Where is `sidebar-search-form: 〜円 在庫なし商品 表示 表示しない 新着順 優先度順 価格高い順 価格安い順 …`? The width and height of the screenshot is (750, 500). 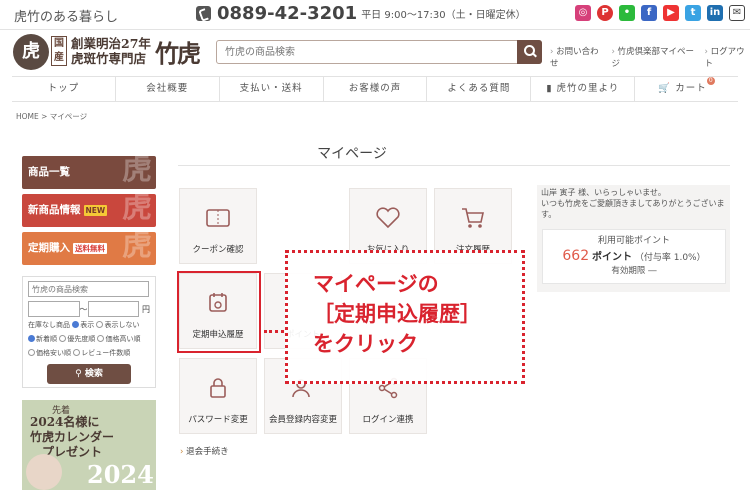
sidebar-search-form: 〜円 在庫なし商品 表示 表示しない 新着順 優先度順 価格高い順 価格安い順 … is located at coordinates (89, 332).